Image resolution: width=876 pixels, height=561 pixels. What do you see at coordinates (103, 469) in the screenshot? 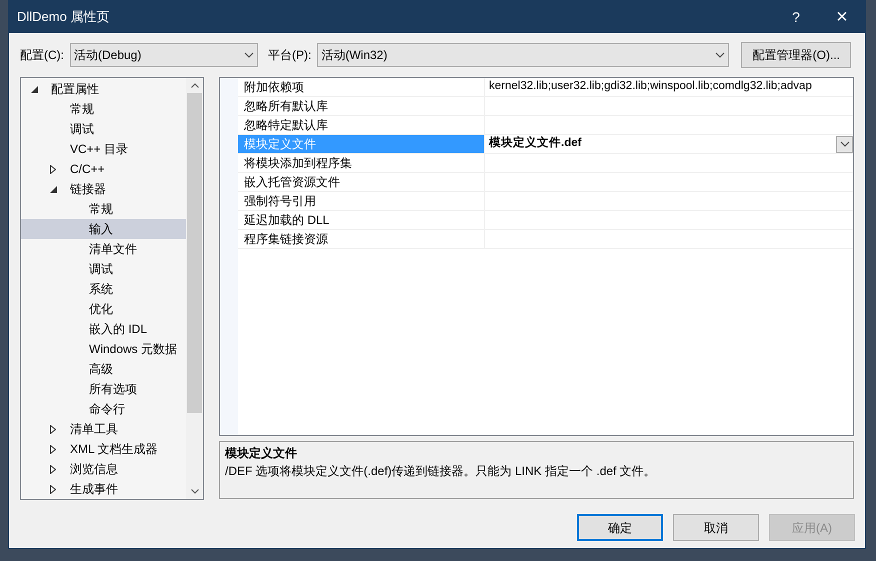
I see `tree-item: 浏览信息` at bounding box center [103, 469].